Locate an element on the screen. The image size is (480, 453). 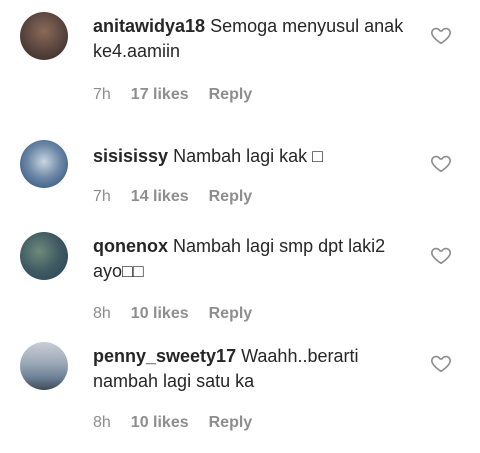
comment-username: penny_sweety17 is located at coordinates (164, 356).